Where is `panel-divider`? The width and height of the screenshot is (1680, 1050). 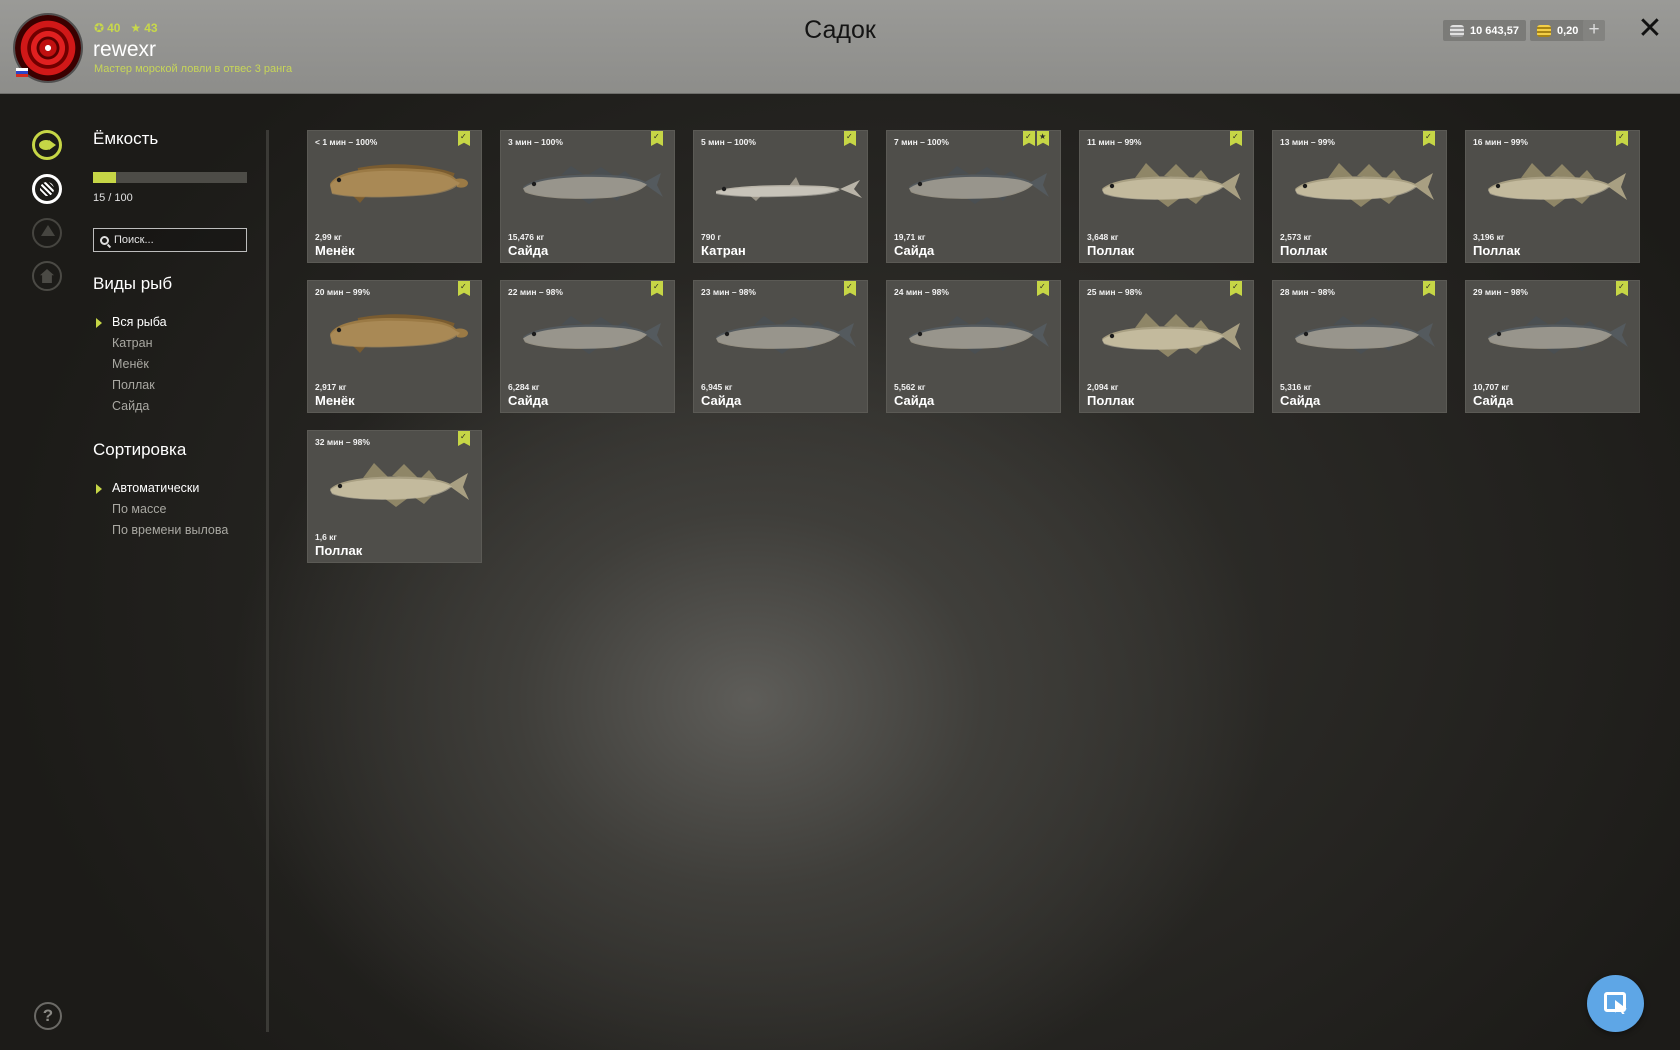 panel-divider is located at coordinates (267, 581).